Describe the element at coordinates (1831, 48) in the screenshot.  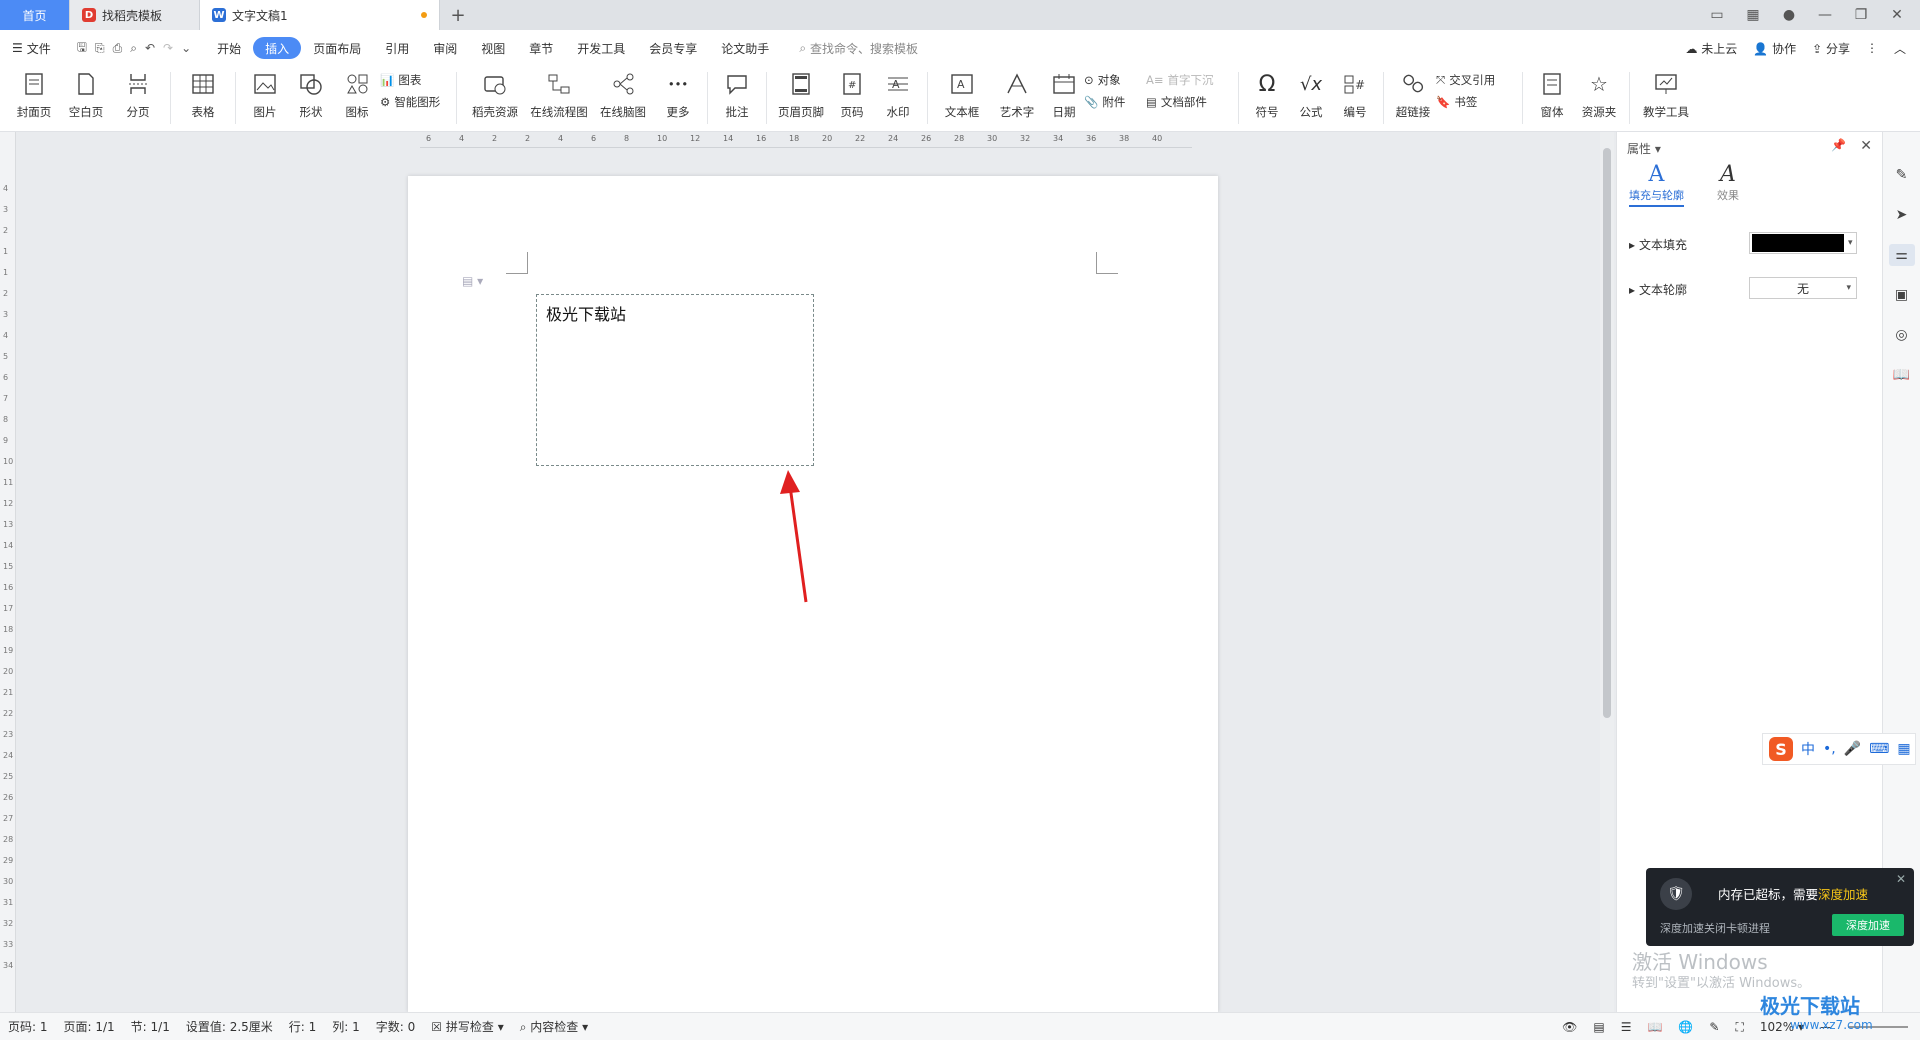
I see `share-button: ⇪ 分享` at that location.